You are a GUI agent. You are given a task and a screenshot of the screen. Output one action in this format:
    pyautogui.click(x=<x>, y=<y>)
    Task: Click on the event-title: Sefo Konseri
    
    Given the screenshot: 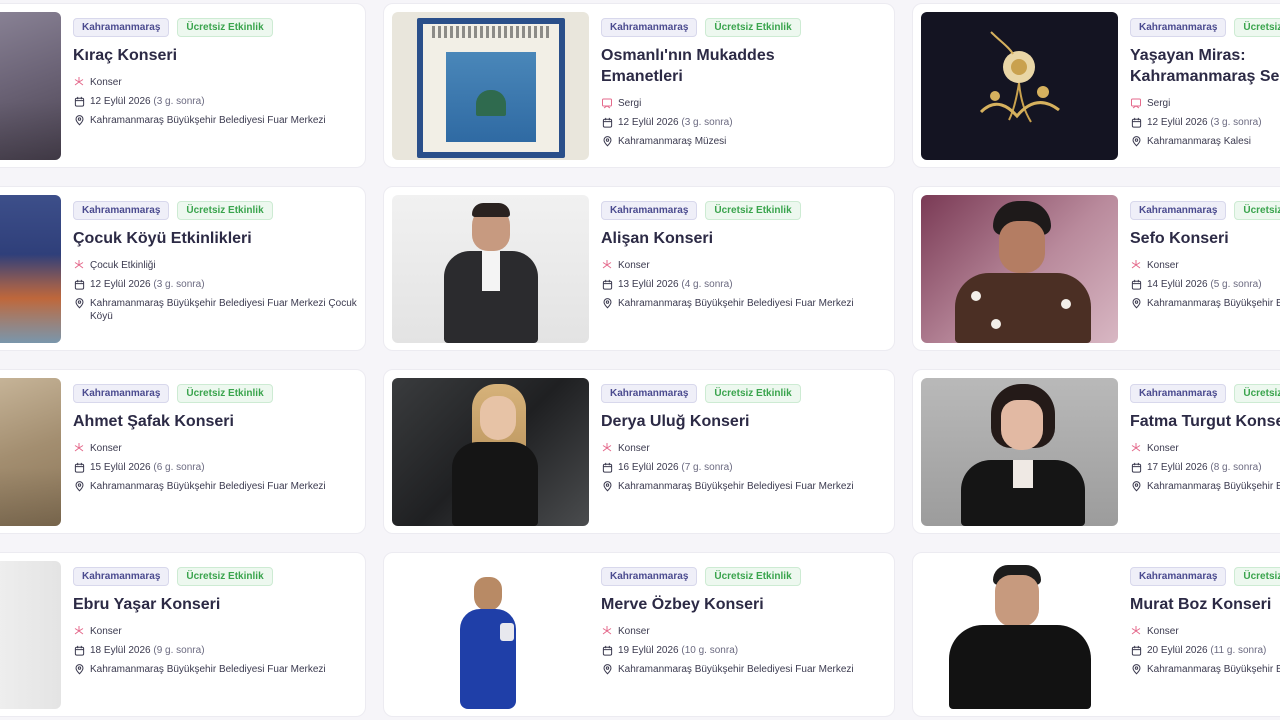 What is the action you would take?
    pyautogui.click(x=1205, y=238)
    